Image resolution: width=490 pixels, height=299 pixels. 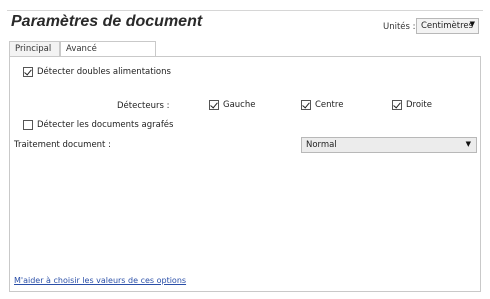 What do you see at coordinates (389, 145) in the screenshot?
I see `processing-dropdown: Normal ▼` at bounding box center [389, 145].